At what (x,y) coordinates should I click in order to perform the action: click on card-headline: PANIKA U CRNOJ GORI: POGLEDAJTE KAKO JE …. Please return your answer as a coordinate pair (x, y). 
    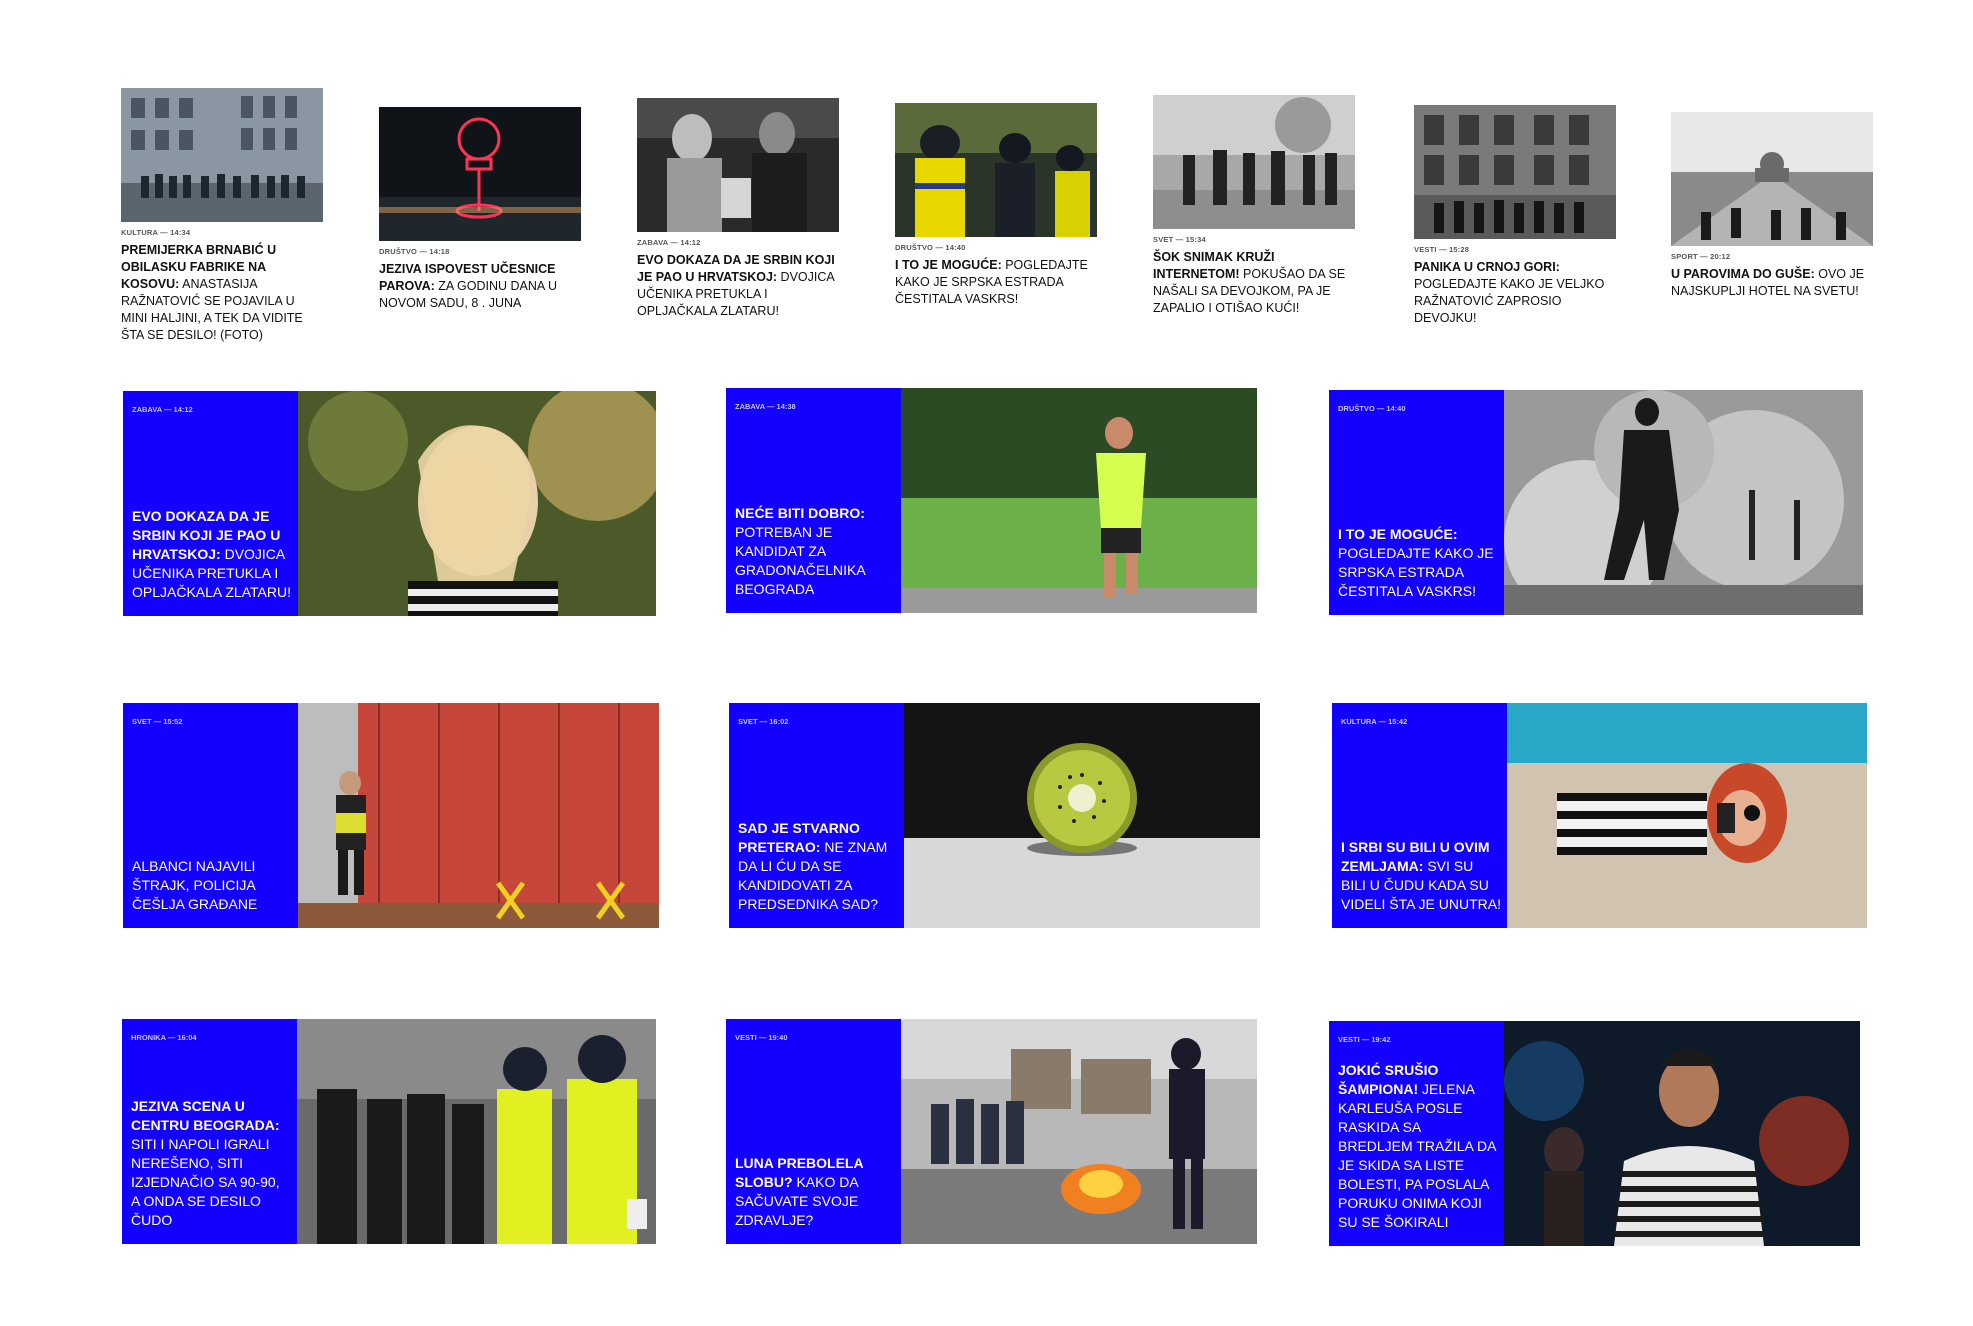
    Looking at the image, I should click on (1515, 293).